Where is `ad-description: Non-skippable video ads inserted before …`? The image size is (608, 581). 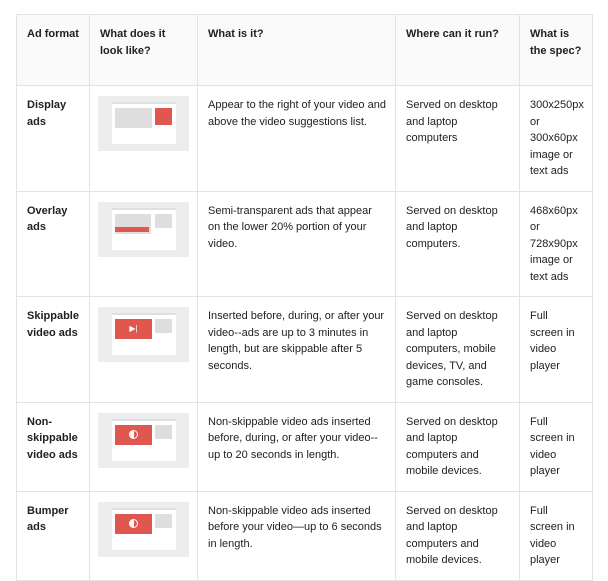 ad-description: Non-skippable video ads inserted before … is located at coordinates (296, 535).